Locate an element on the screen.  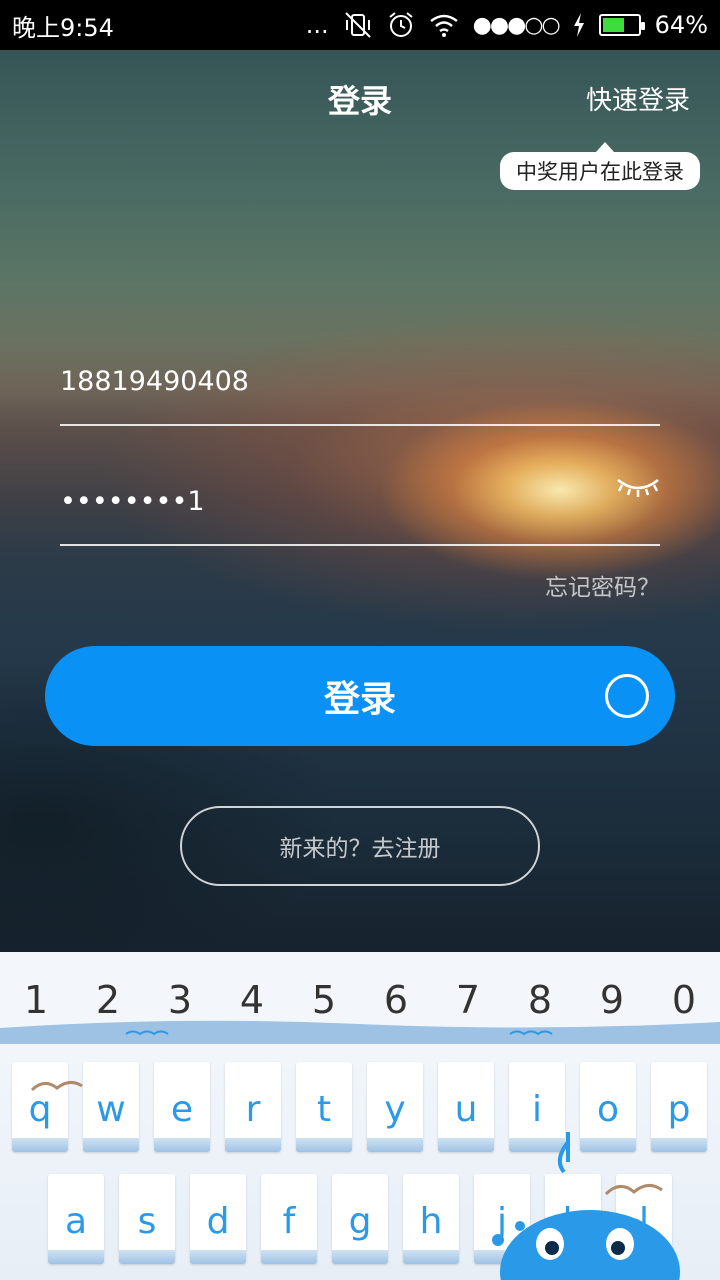
quick-login-button: 快速登录 is located at coordinates (638, 98).